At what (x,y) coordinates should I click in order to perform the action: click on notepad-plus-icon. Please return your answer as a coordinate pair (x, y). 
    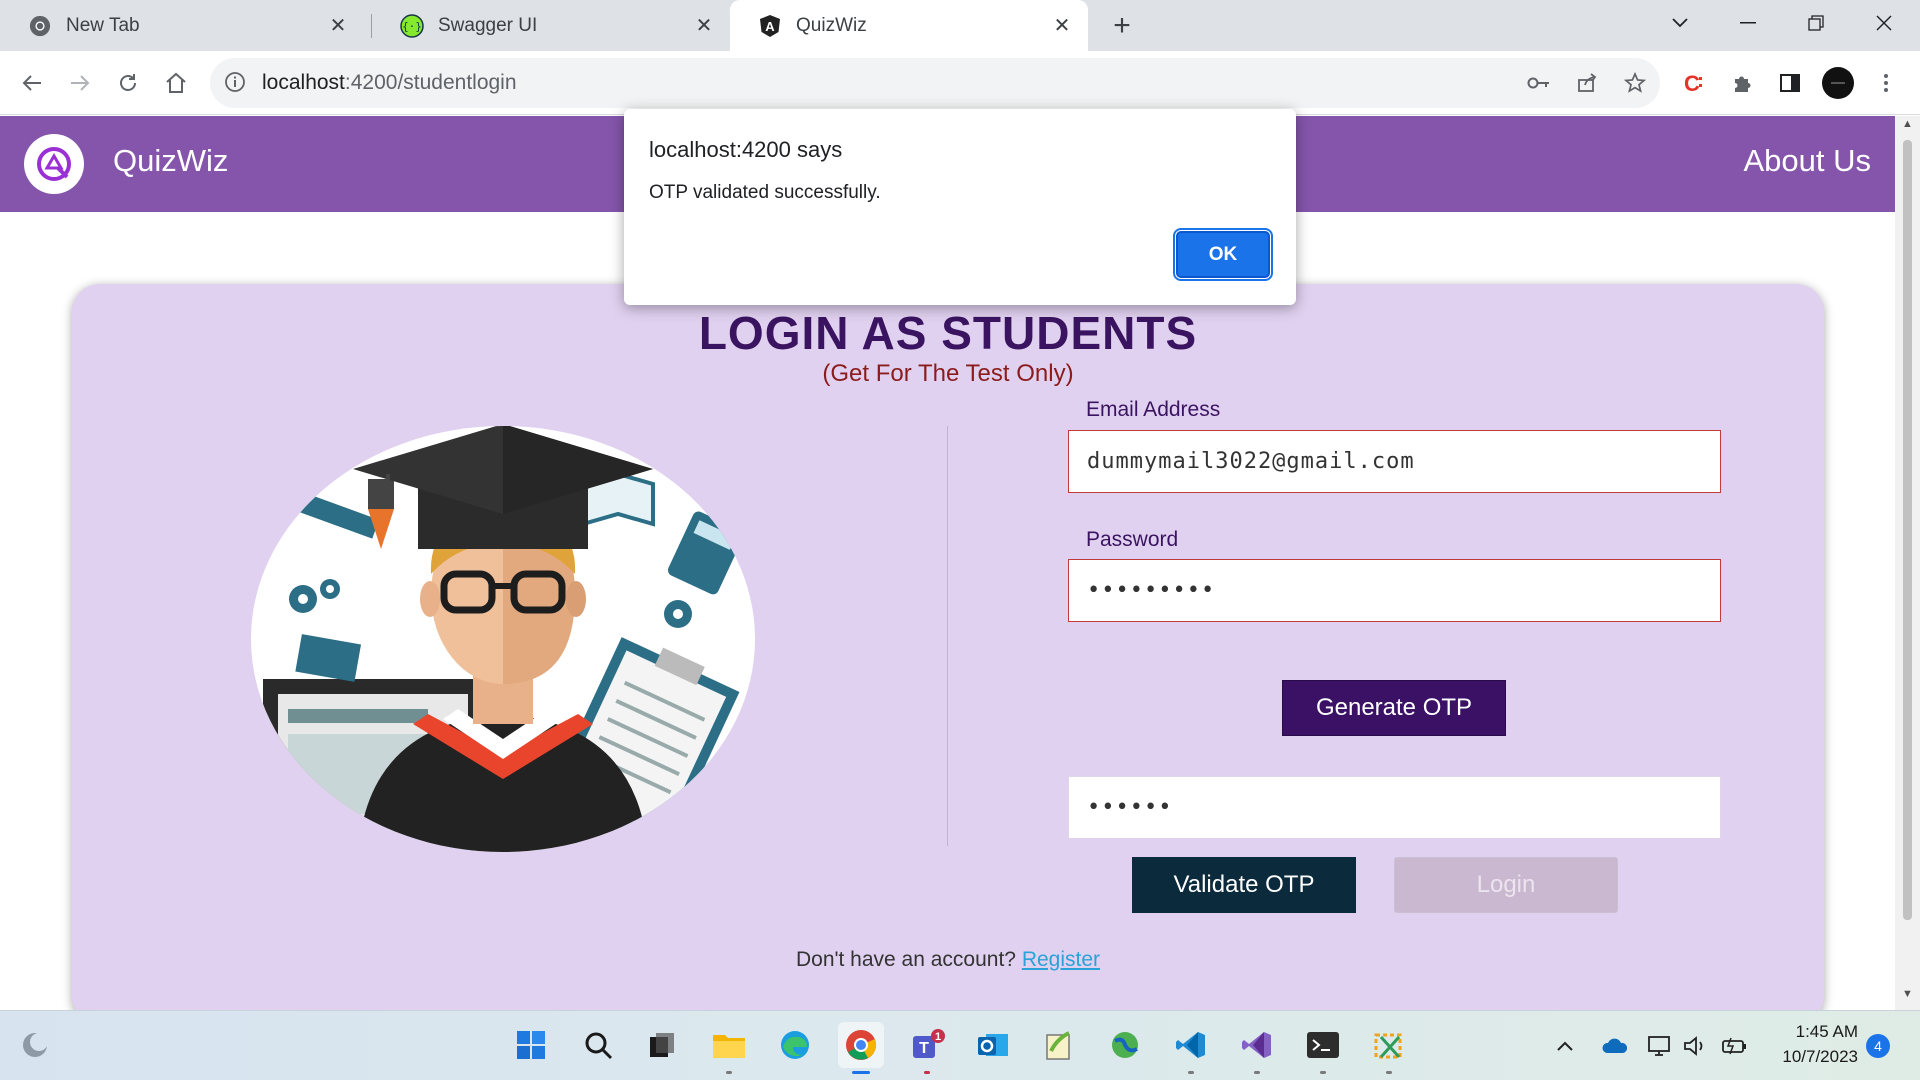
    Looking at the image, I should click on (1059, 1045).